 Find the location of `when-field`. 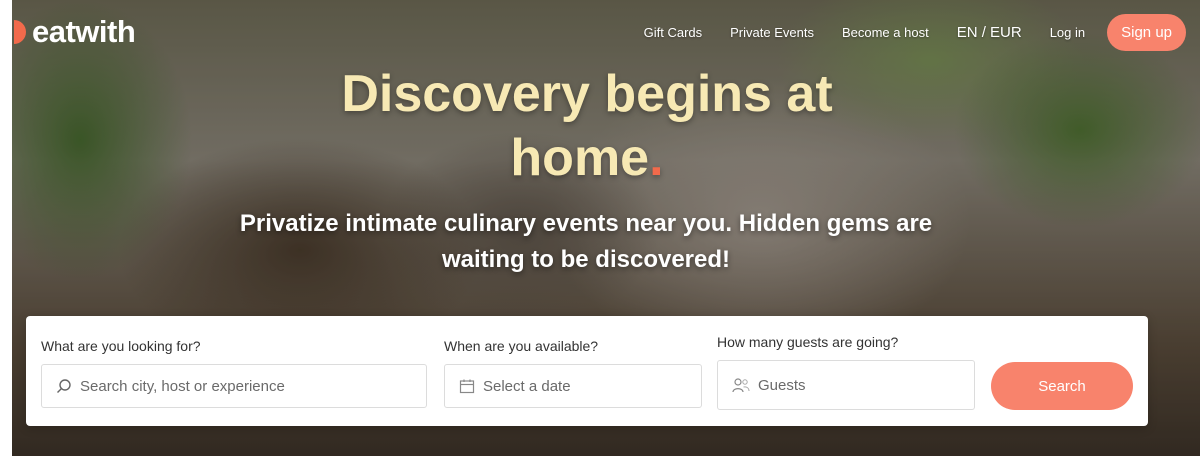

when-field is located at coordinates (573, 386).